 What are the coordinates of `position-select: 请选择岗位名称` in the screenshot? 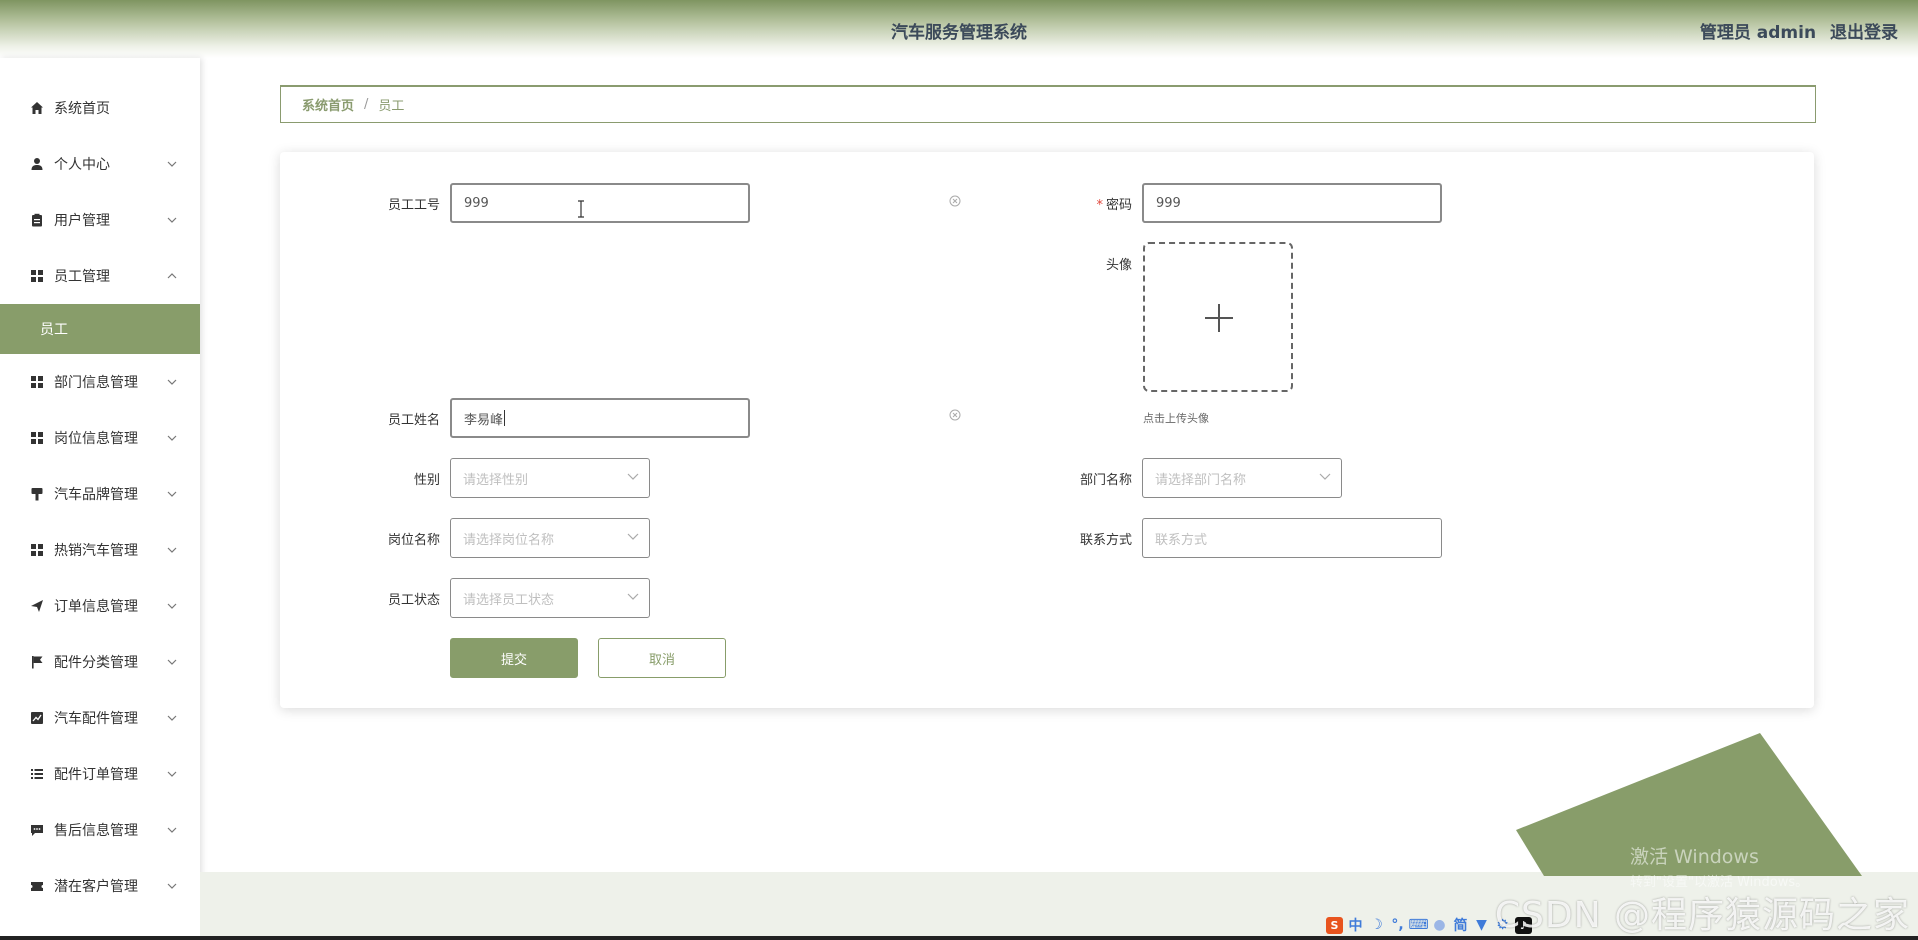 It's located at (550, 538).